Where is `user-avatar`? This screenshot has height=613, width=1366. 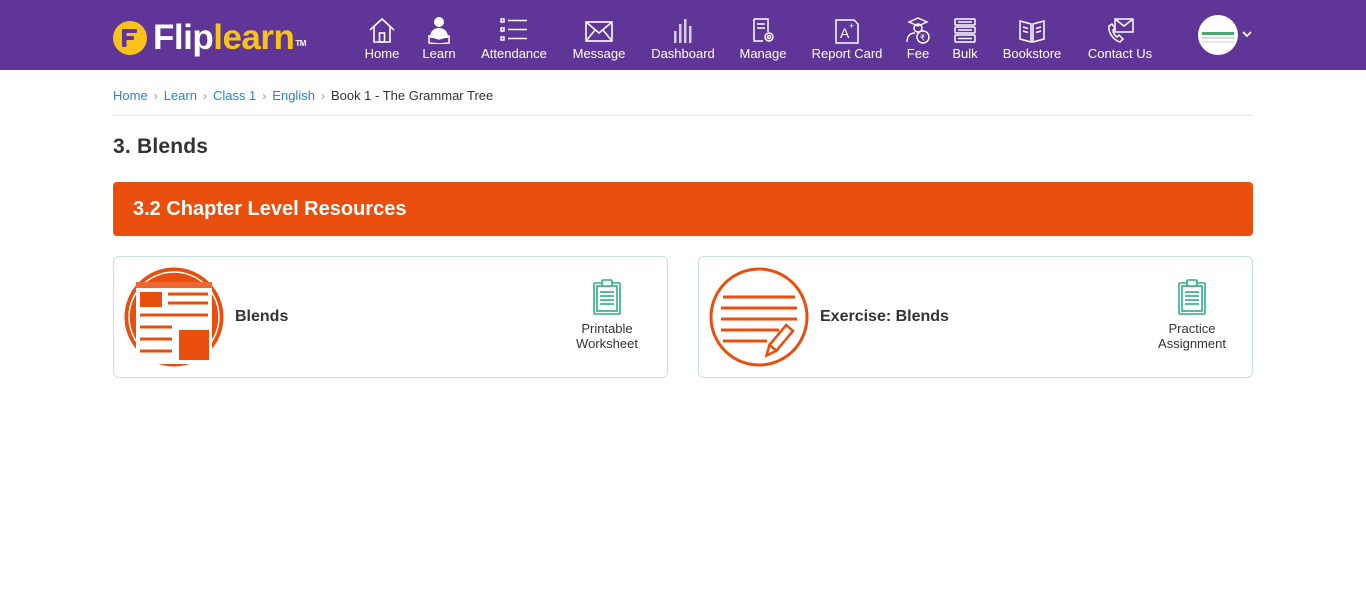 user-avatar is located at coordinates (1218, 35).